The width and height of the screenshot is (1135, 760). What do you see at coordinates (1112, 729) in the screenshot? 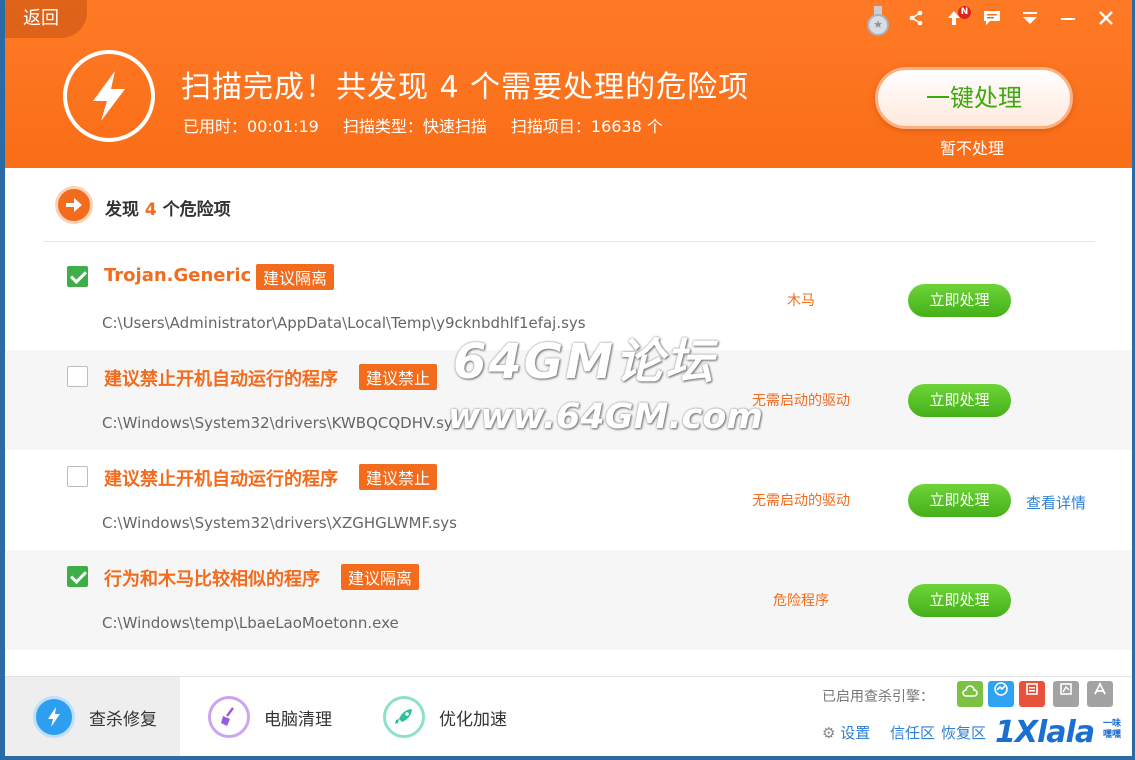
I see `brand-logo-sub: 一味 嘿嘿` at bounding box center [1112, 729].